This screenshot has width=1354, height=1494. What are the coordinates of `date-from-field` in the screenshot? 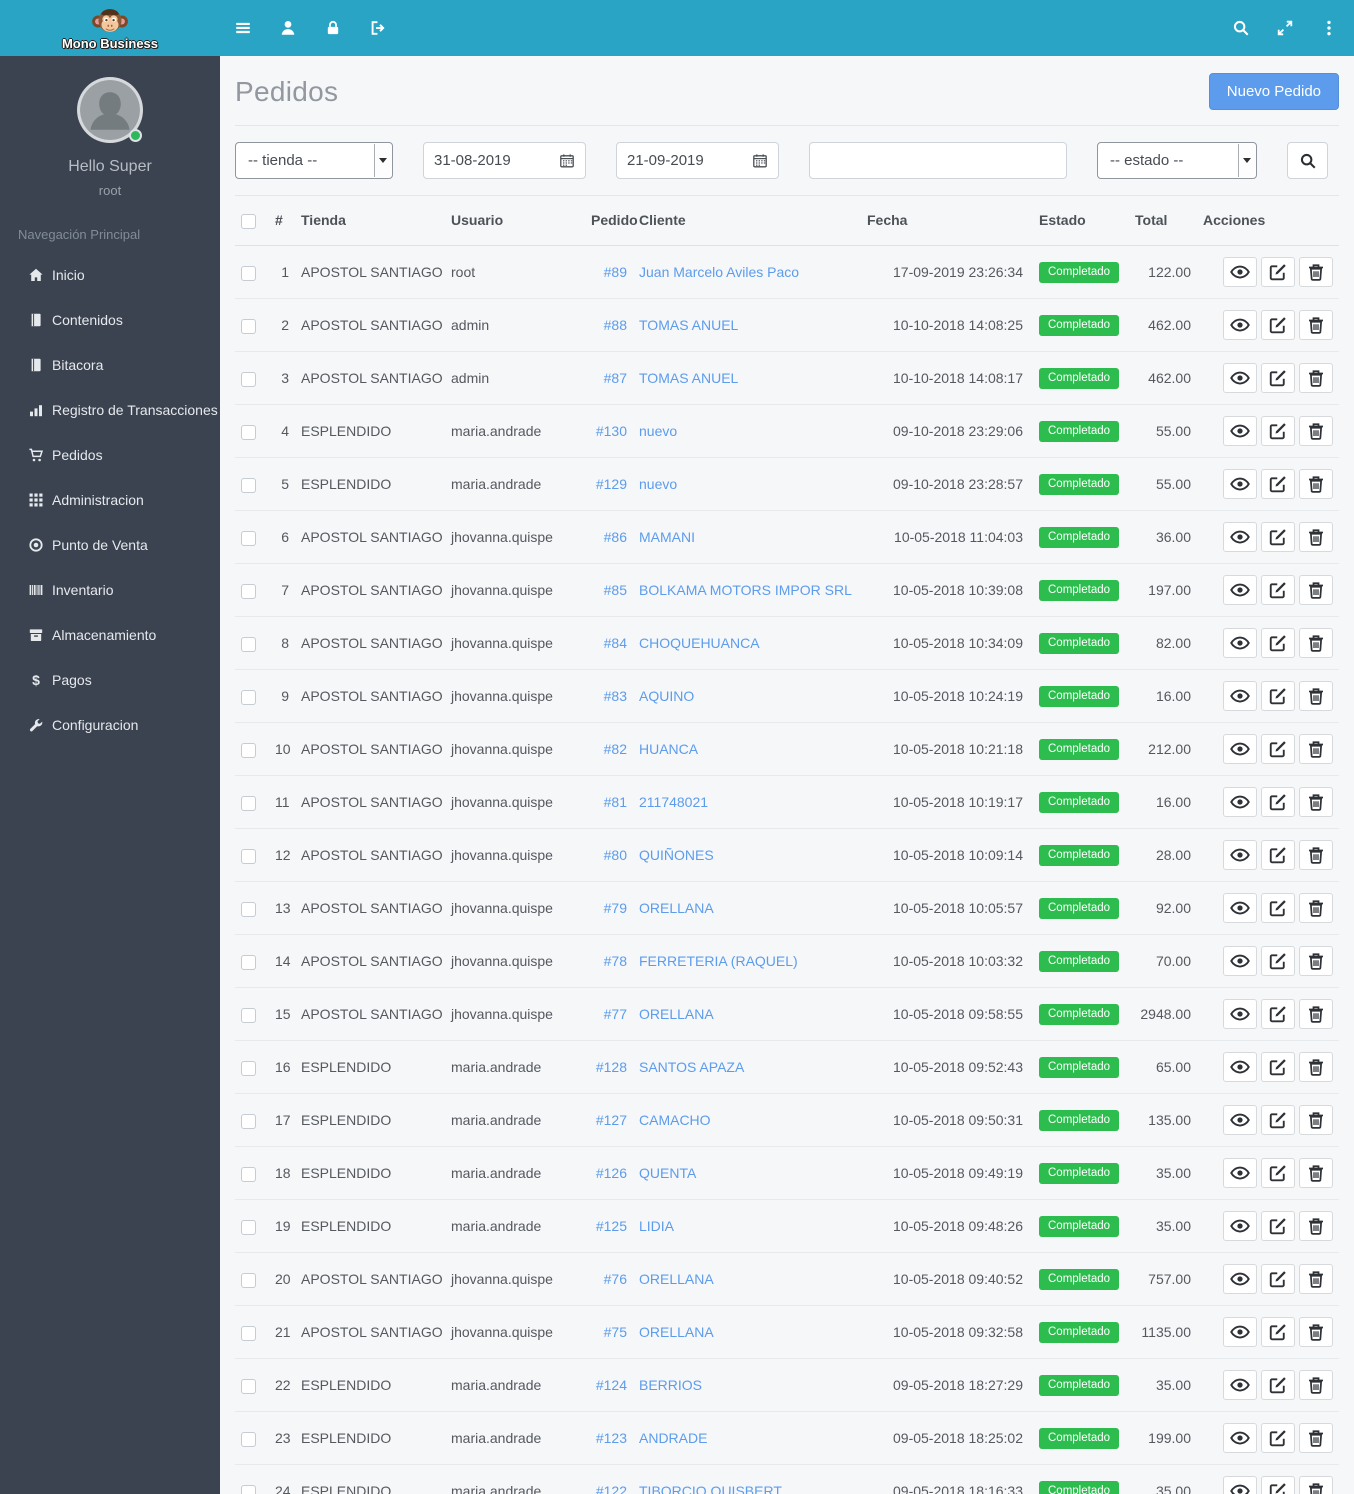 It's located at (496, 160).